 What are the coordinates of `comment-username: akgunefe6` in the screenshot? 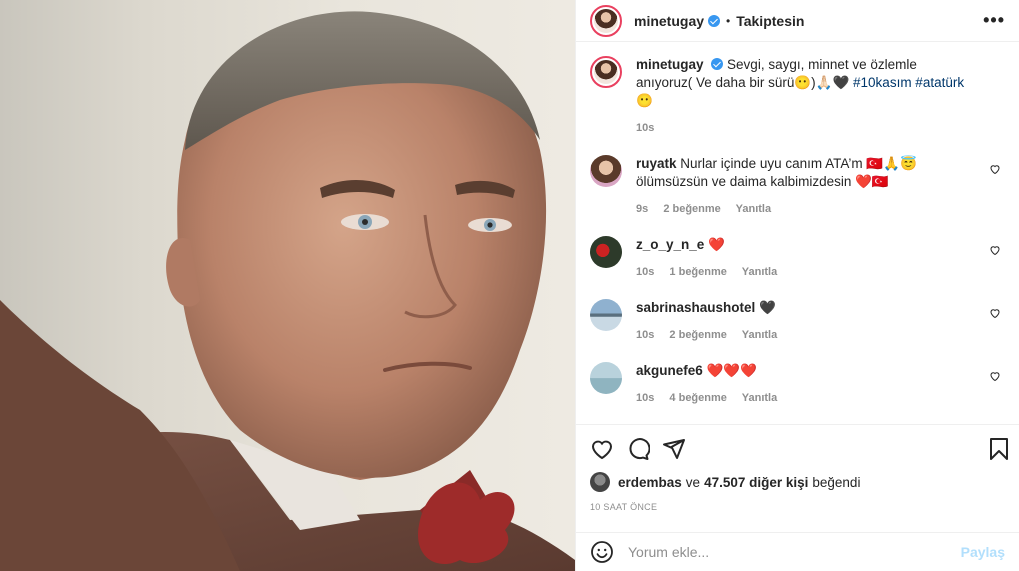 It's located at (669, 370).